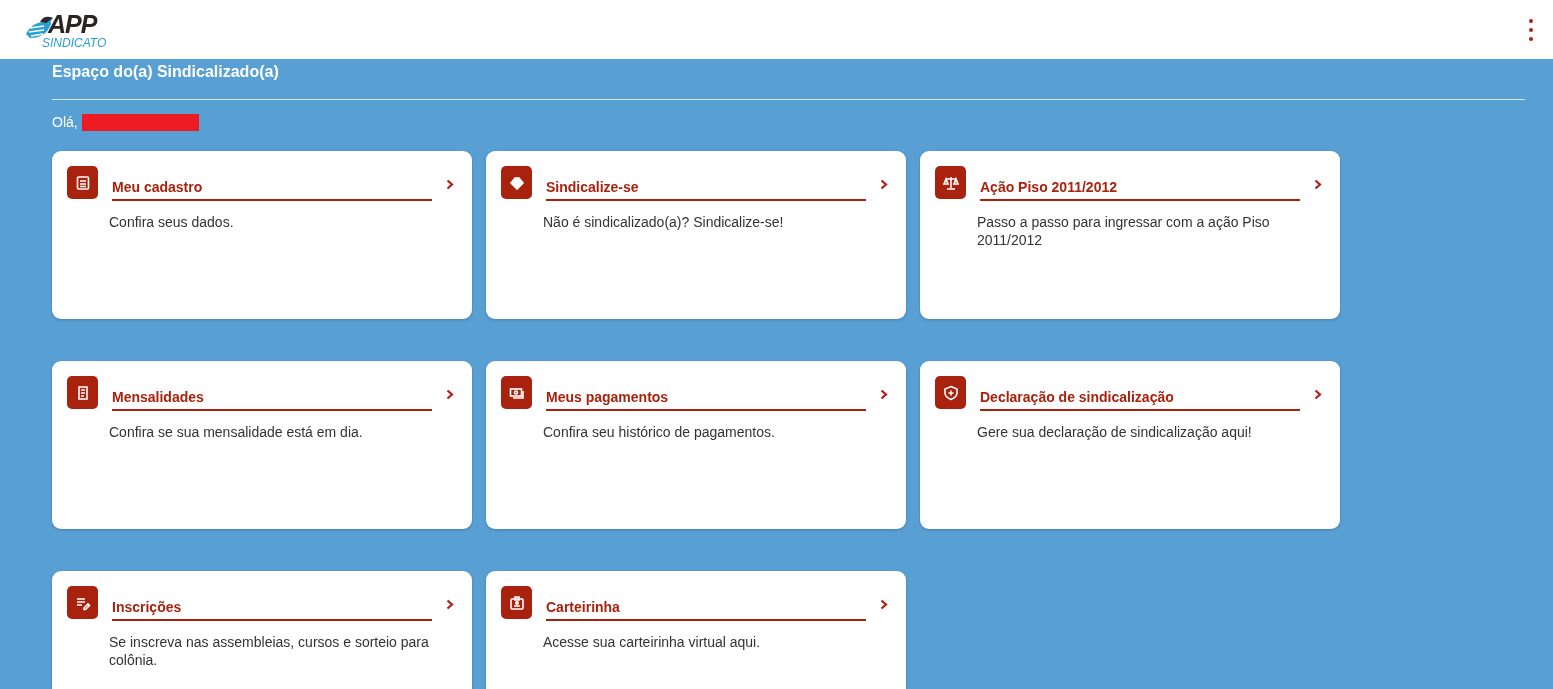 The width and height of the screenshot is (1553, 689). I want to click on card-description: Gere sua declaração de sindicalização aqui!, so click(1115, 432).